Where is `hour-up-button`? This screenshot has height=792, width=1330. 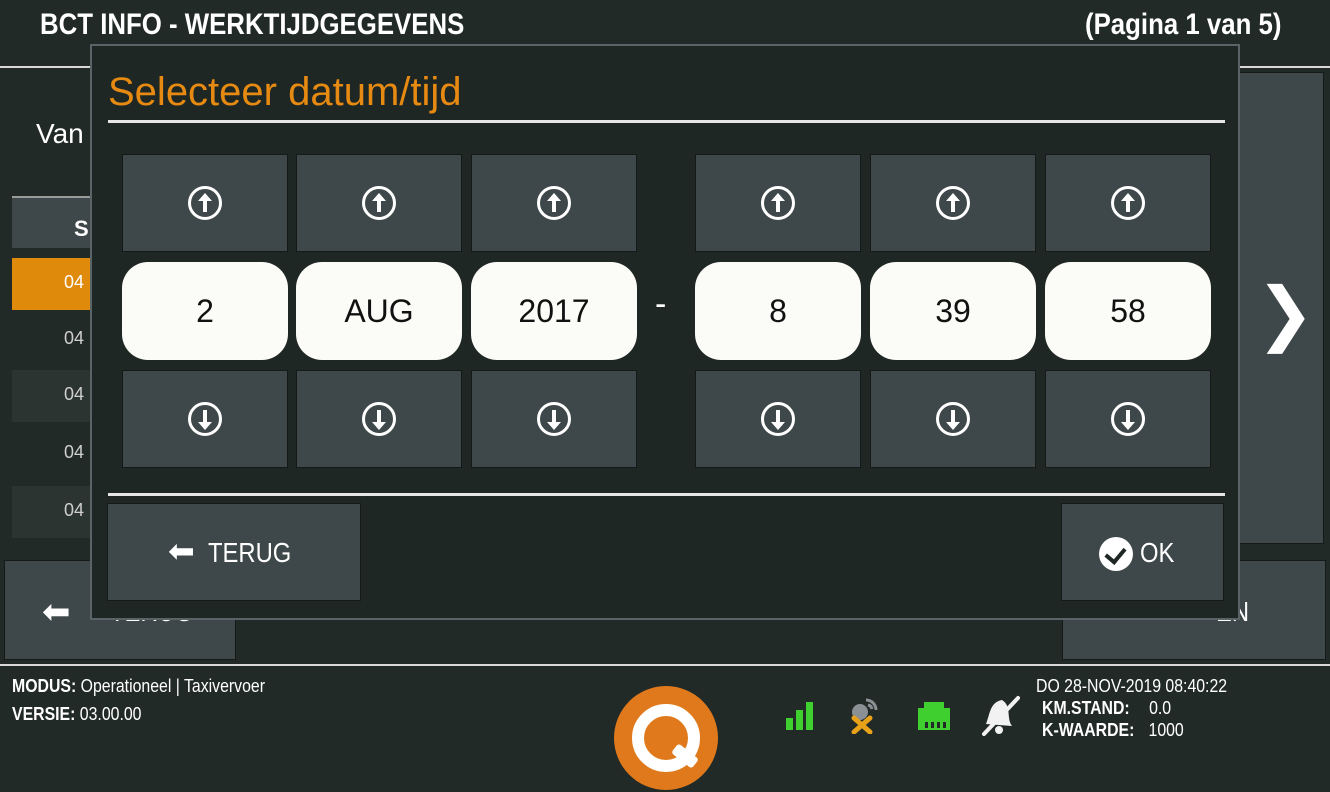 hour-up-button is located at coordinates (778, 203).